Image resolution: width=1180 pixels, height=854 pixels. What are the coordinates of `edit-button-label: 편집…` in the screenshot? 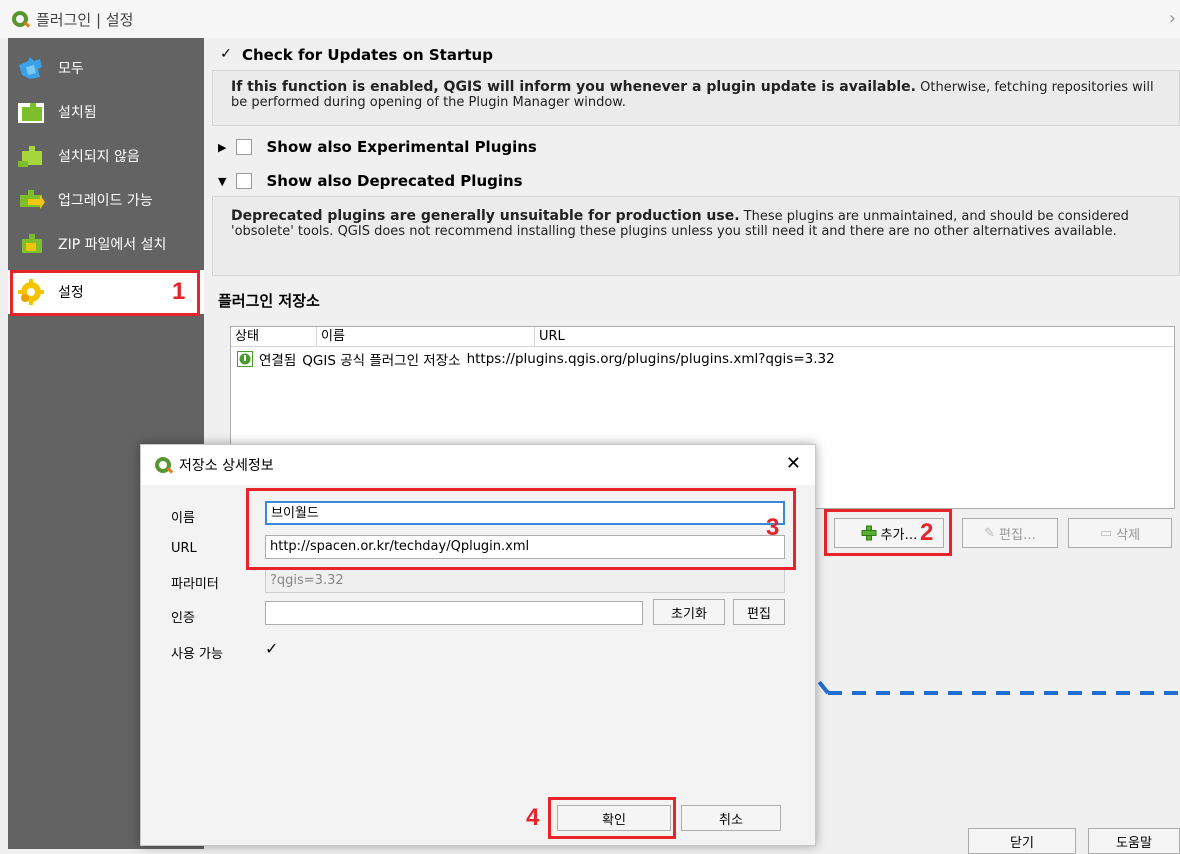 It's located at (1017, 535).